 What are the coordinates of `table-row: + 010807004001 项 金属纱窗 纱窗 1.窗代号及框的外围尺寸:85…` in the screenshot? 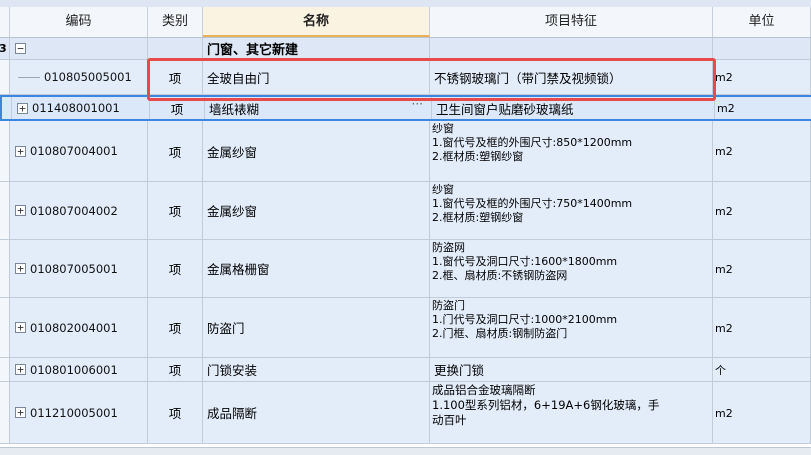 It's located at (405, 151).